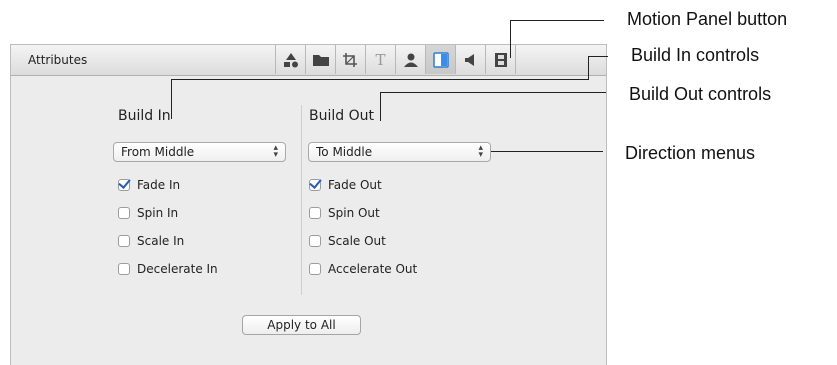 This screenshot has height=365, width=837. I want to click on fade-out-checkbox: Fade Out, so click(345, 185).